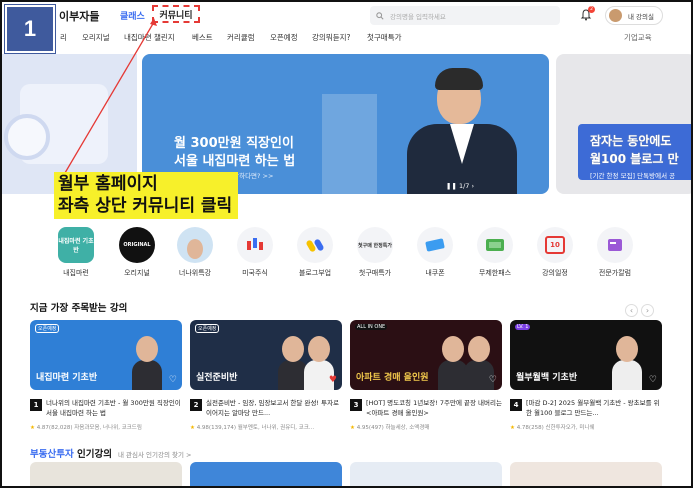 This screenshot has height=488, width=693. I want to click on calendar-day: 10, so click(555, 245).